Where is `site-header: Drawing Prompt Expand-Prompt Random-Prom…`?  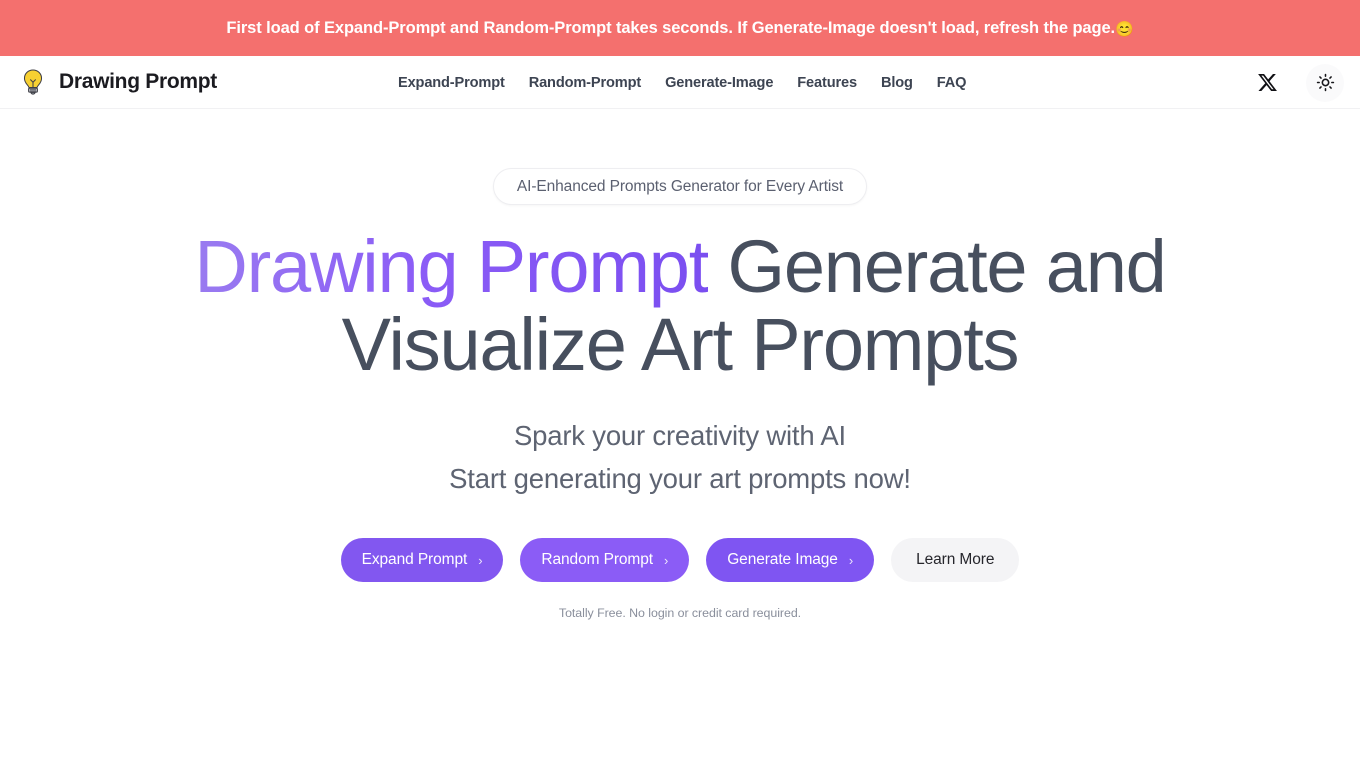
site-header: Drawing Prompt Expand-Prompt Random-Prom… is located at coordinates (680, 82).